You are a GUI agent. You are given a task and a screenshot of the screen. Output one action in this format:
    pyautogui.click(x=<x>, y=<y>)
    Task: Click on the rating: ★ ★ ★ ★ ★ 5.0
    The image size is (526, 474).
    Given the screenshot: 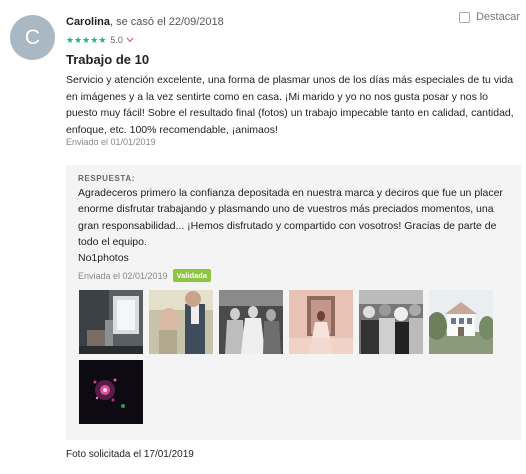 What is the action you would take?
    pyautogui.click(x=100, y=40)
    